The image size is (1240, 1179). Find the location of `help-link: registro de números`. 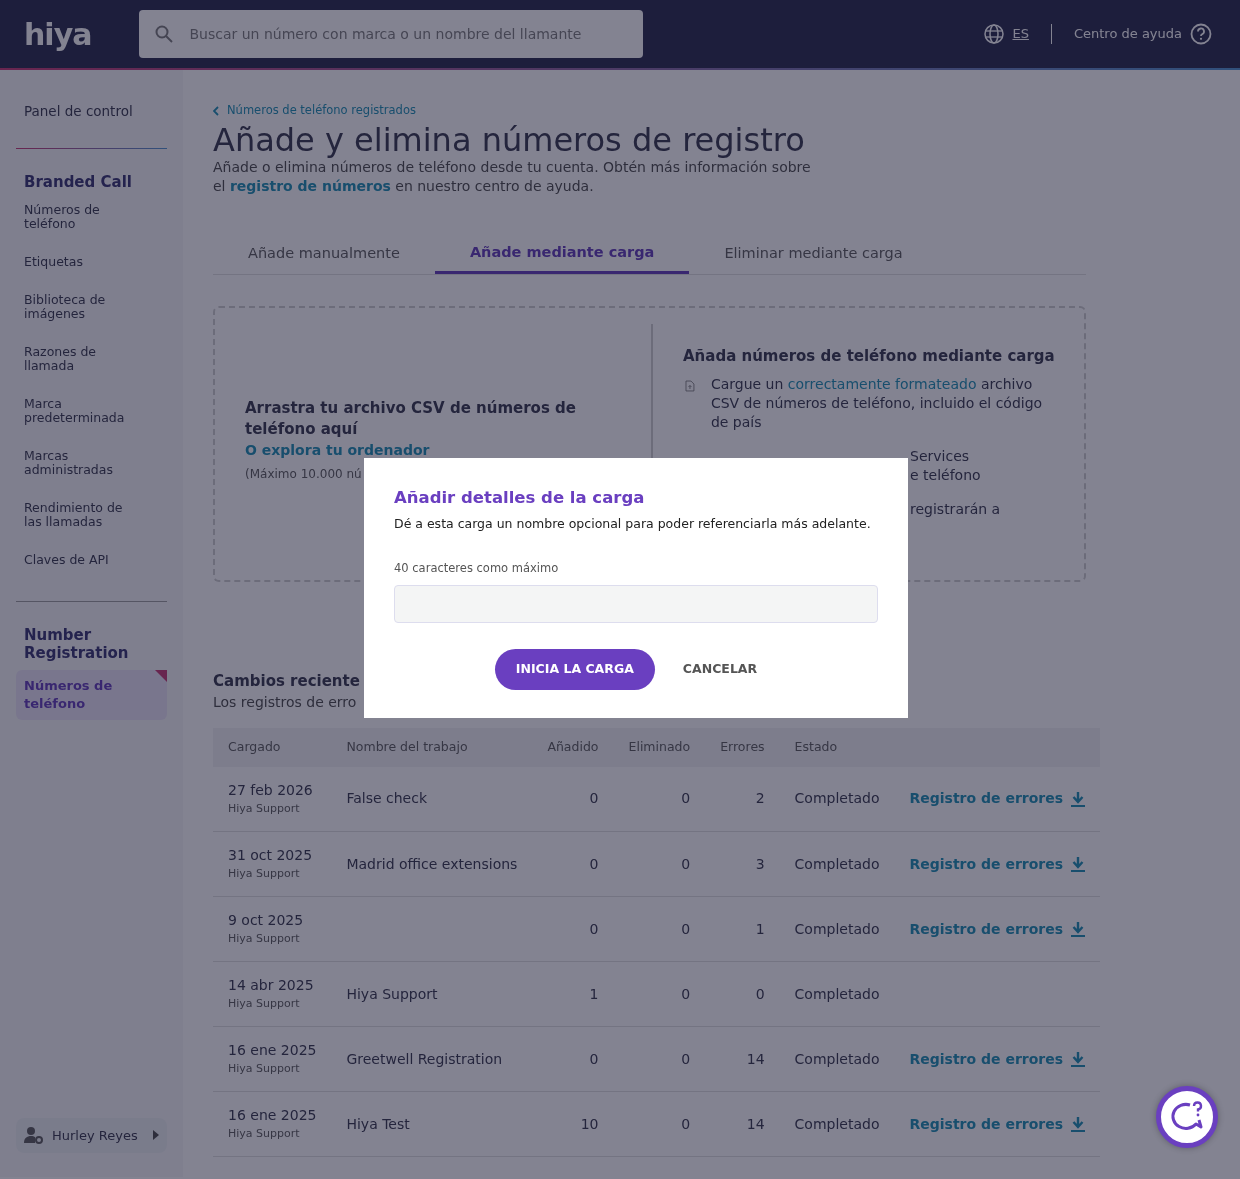

help-link: registro de números is located at coordinates (310, 185).